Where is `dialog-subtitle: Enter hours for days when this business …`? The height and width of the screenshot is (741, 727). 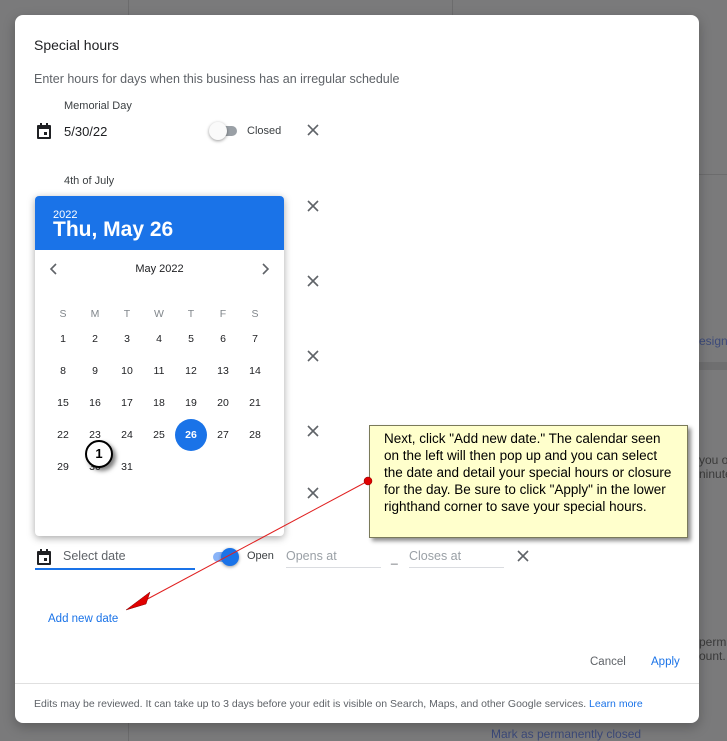 dialog-subtitle: Enter hours for days when this business … is located at coordinates (217, 79).